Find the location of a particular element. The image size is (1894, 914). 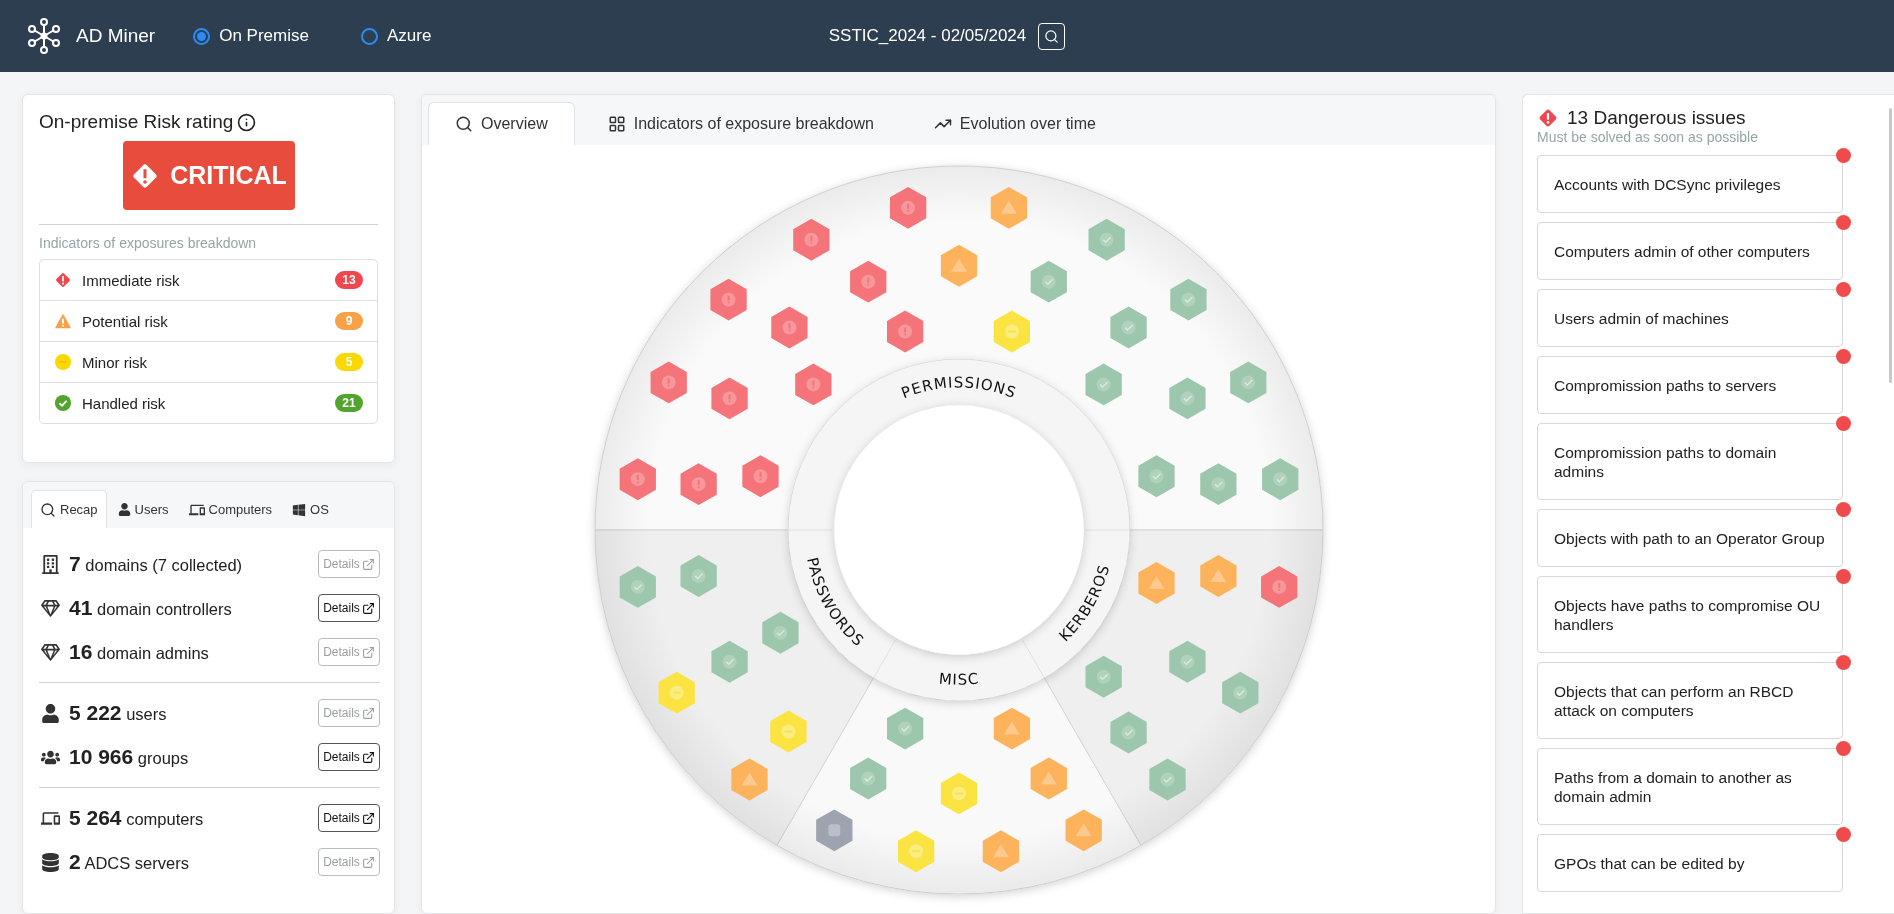

risk-rating-badge: CRITICAL is located at coordinates (208, 175).